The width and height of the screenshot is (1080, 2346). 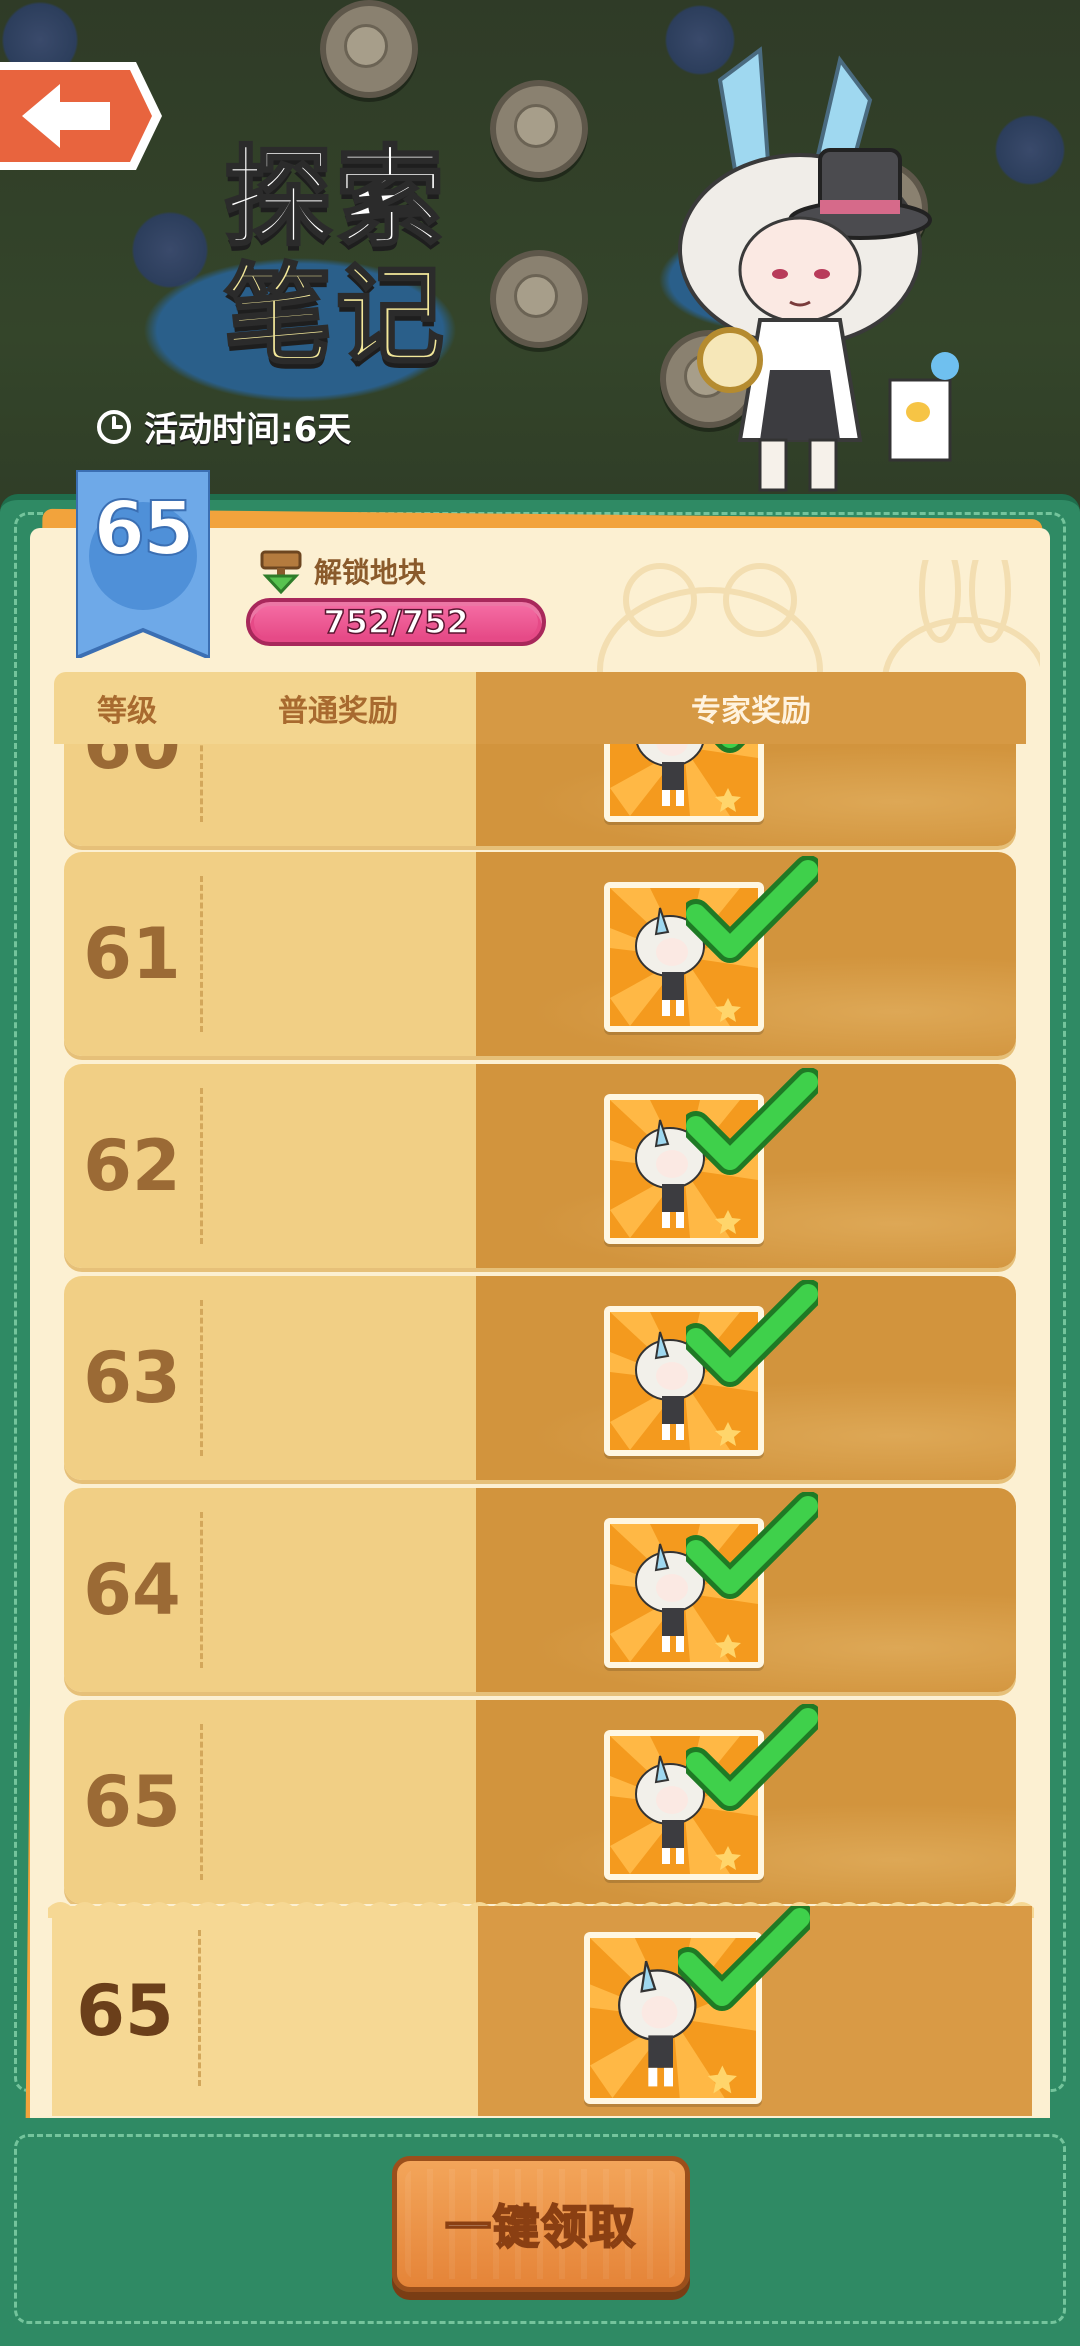 I want to click on claim-all-label: 一键领取, so click(x=540, y=2227).